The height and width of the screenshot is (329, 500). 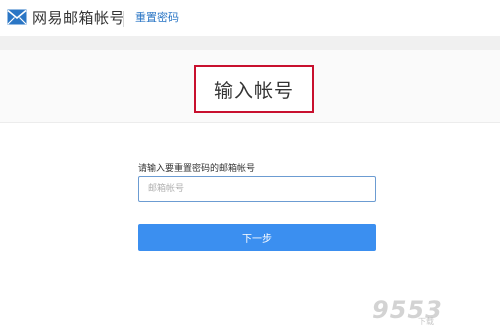 What do you see at coordinates (17, 17) in the screenshot?
I see `mail-envelope-icon` at bounding box center [17, 17].